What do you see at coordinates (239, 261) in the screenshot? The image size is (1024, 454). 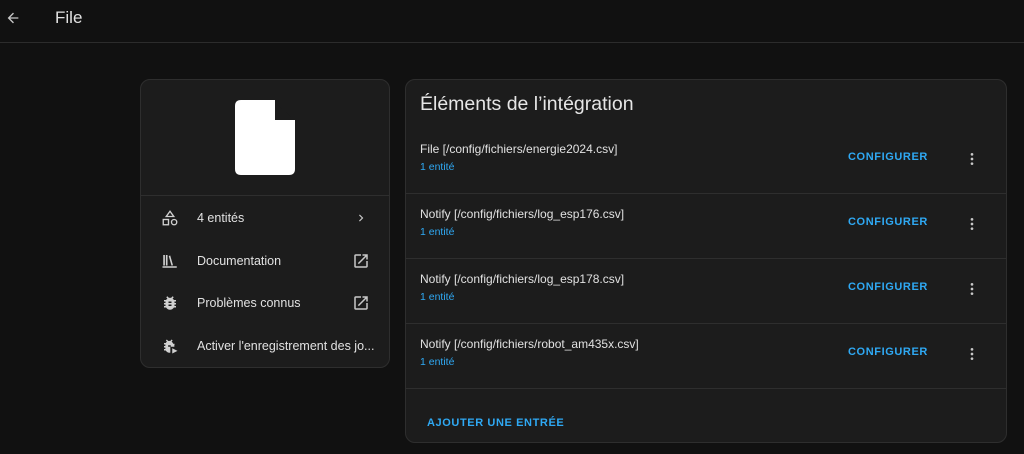 I see `documentation-label: Documentation` at bounding box center [239, 261].